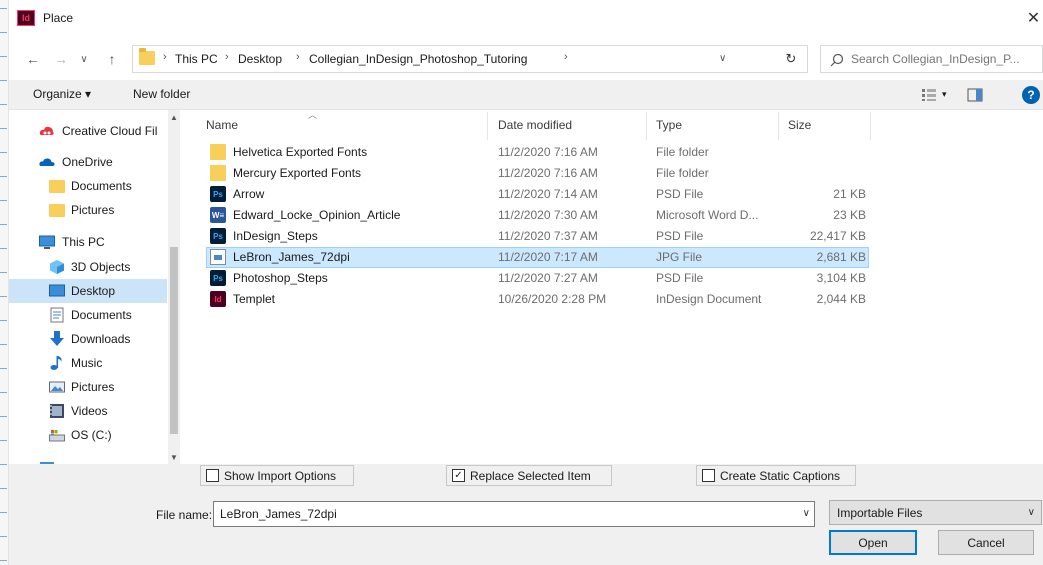 This screenshot has width=1043, height=565. What do you see at coordinates (458, 475) in the screenshot?
I see `replace-selected-item-checkbox: ✓` at bounding box center [458, 475].